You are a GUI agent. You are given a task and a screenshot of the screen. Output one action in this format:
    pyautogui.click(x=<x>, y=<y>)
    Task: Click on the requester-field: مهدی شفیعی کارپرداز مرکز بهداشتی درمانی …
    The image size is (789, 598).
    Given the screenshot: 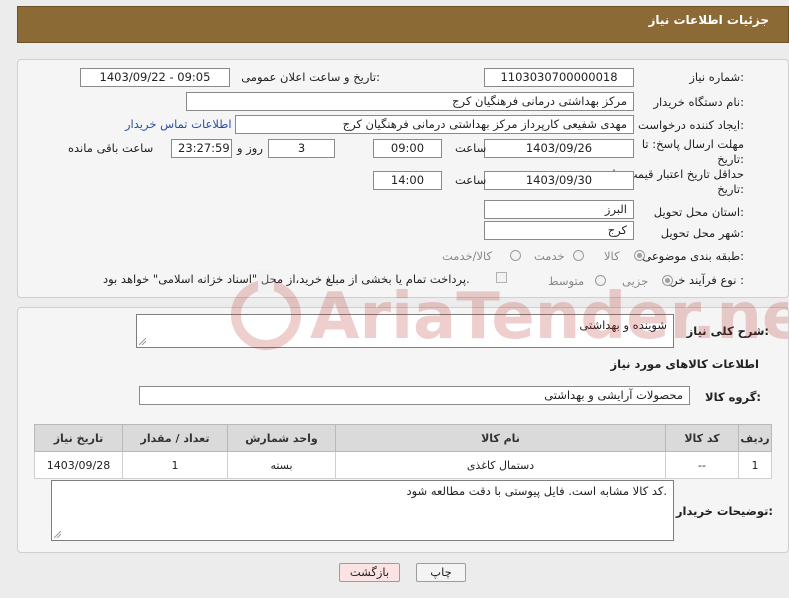 What is the action you would take?
    pyautogui.click(x=434, y=124)
    